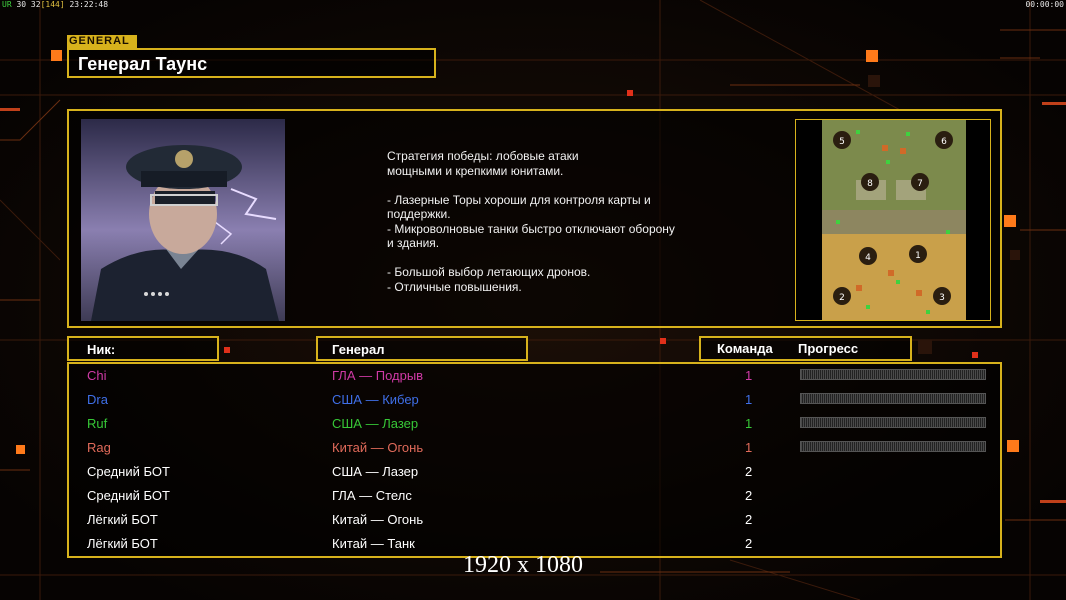 This screenshot has height=600, width=1066. Describe the element at coordinates (523, 565) in the screenshot. I see `resolution-label: 1920 x 1080` at that location.